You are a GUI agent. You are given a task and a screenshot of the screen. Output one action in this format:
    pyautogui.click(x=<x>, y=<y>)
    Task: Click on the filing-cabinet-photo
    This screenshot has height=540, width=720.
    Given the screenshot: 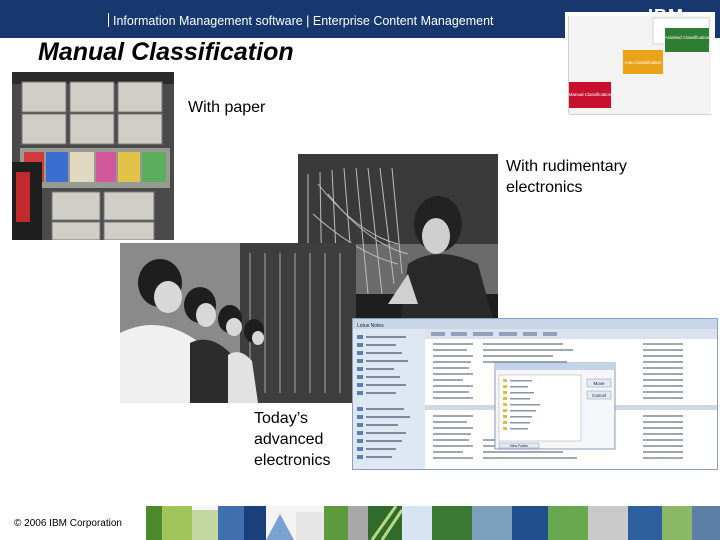 What is the action you would take?
    pyautogui.click(x=93, y=156)
    